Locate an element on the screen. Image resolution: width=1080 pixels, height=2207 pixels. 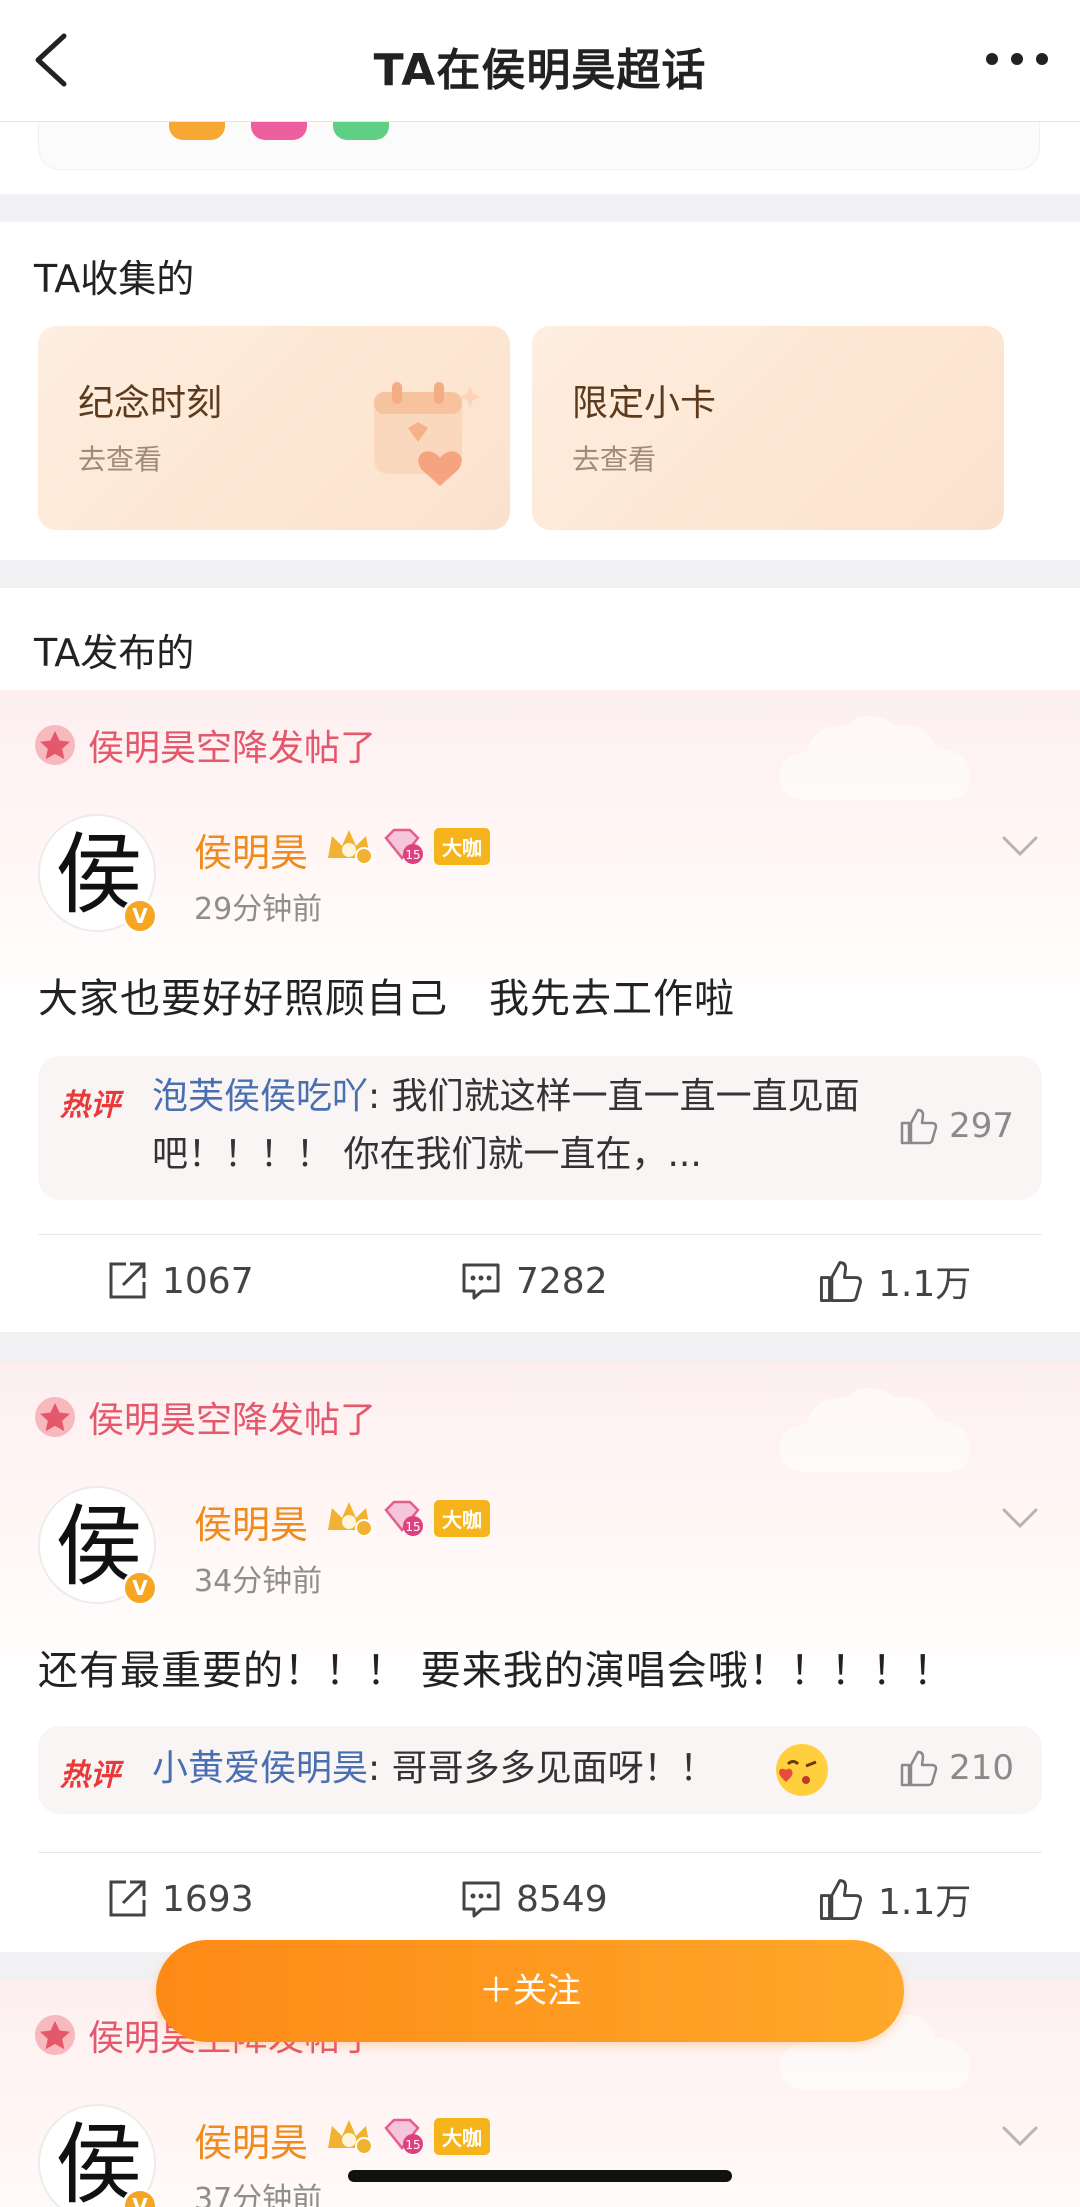
hot-comment-likes: 297 is located at coordinates (956, 1126).